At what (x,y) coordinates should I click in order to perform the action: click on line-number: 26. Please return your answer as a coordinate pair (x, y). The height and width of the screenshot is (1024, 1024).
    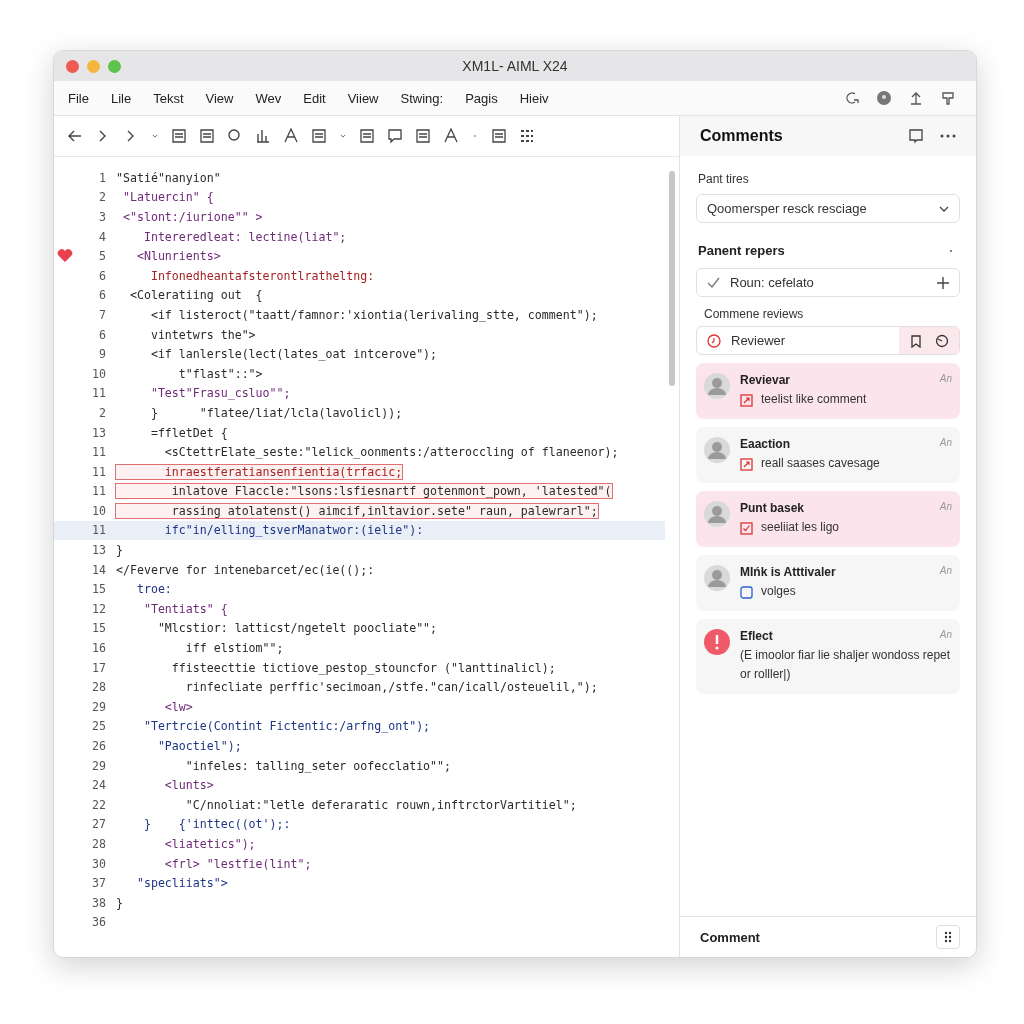
    Looking at the image, I should click on (99, 746).